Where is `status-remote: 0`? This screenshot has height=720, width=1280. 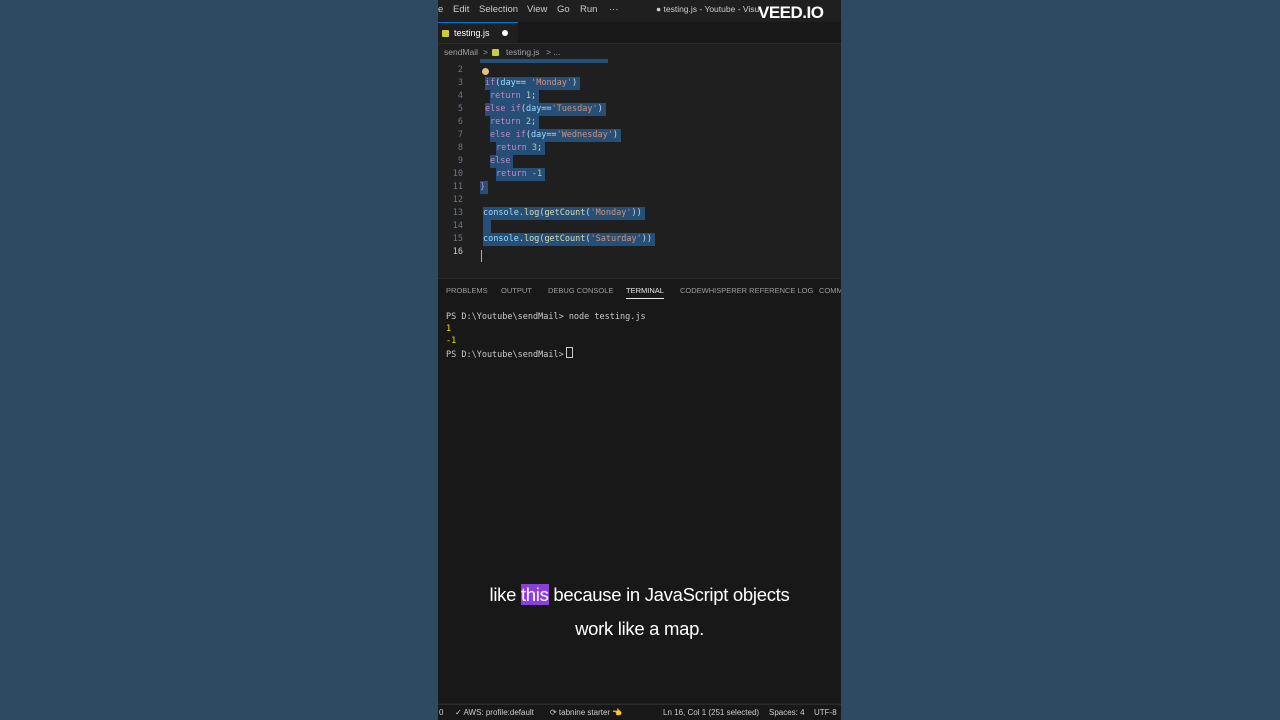
status-remote: 0 is located at coordinates (441, 712).